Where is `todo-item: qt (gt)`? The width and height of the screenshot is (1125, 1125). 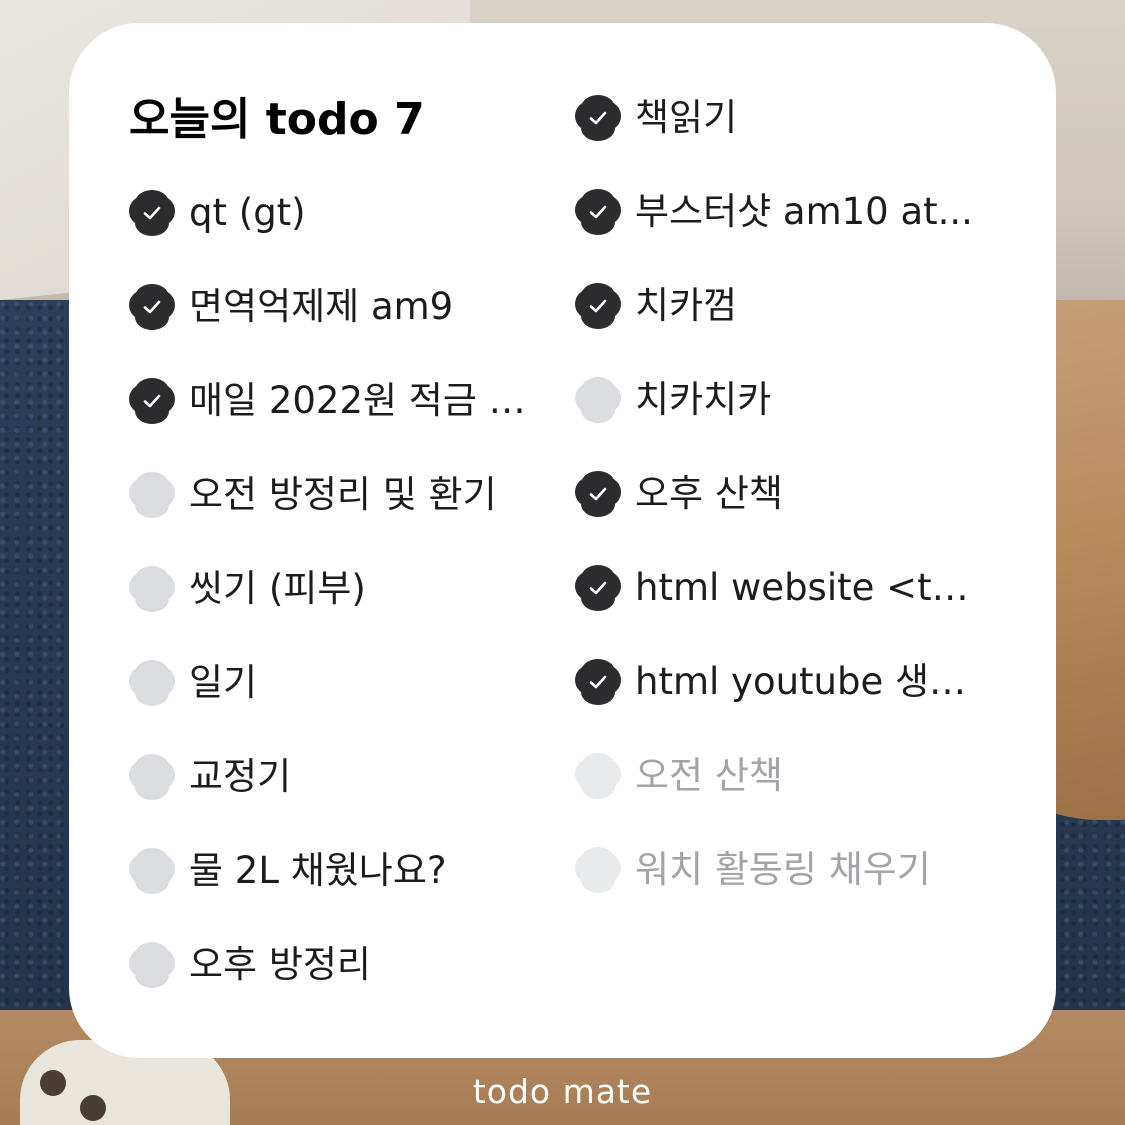 todo-item: qt (gt) is located at coordinates (217, 213).